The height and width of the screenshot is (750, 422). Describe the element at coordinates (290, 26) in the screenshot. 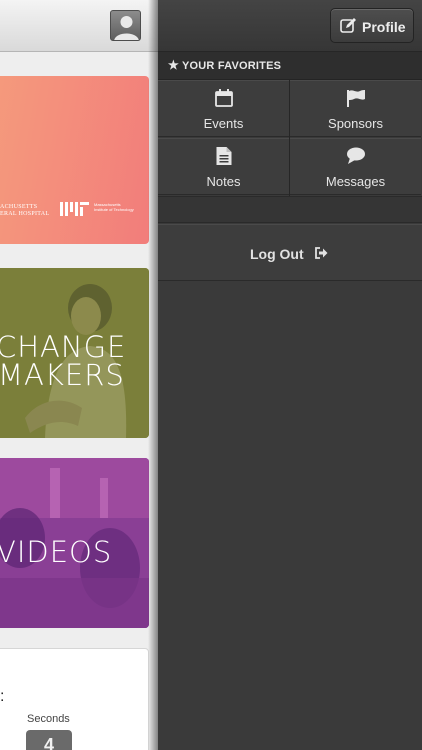

I see `menu-top-bar: Profile` at that location.